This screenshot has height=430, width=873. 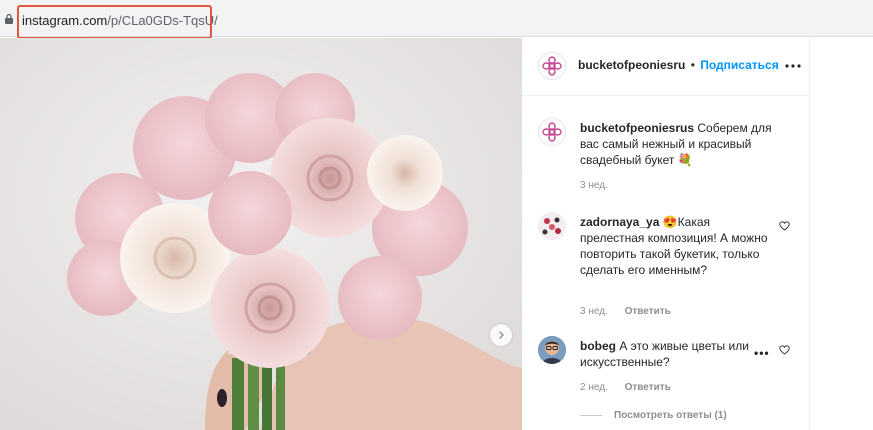 What do you see at coordinates (598, 346) in the screenshot?
I see `comment-2-username: bobeg` at bounding box center [598, 346].